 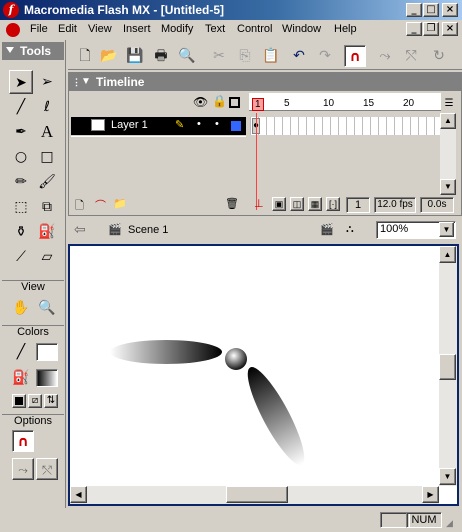 What do you see at coordinates (47, 182) in the screenshot?
I see `brush-tool-icon: 🖌` at bounding box center [47, 182].